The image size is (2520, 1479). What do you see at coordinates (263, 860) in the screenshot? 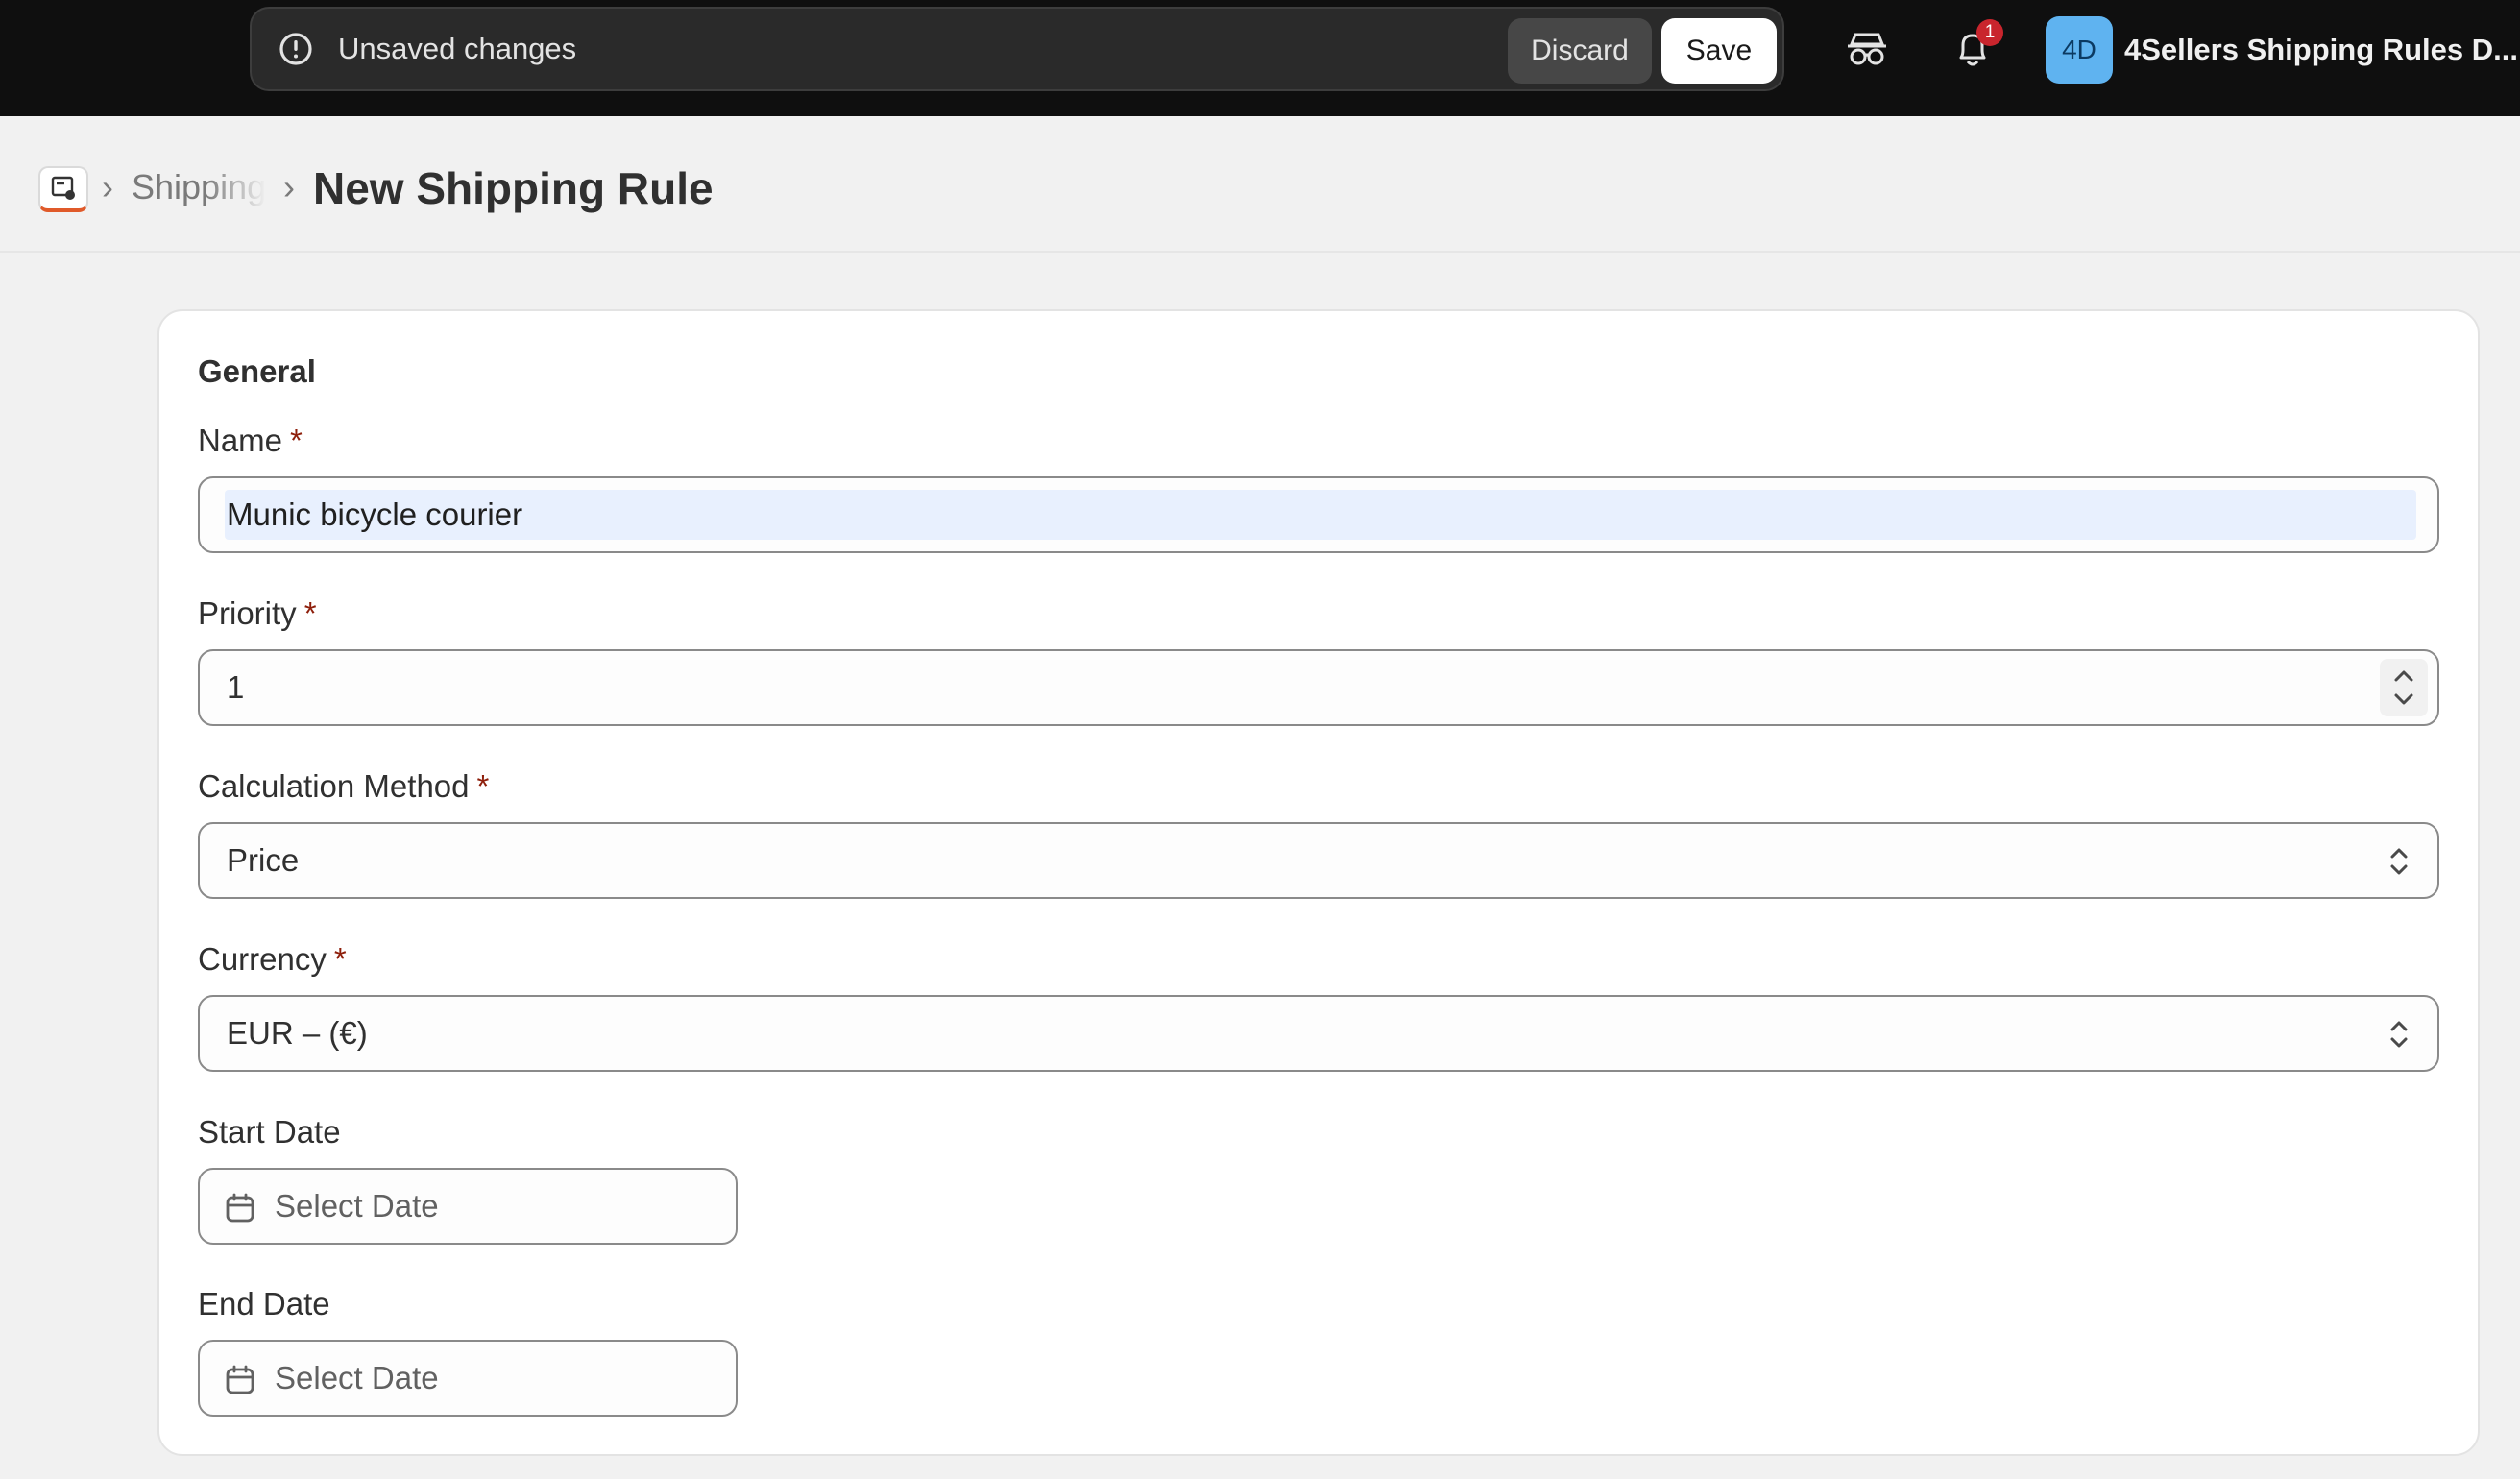
I see `calculation-method-value: Price` at bounding box center [263, 860].